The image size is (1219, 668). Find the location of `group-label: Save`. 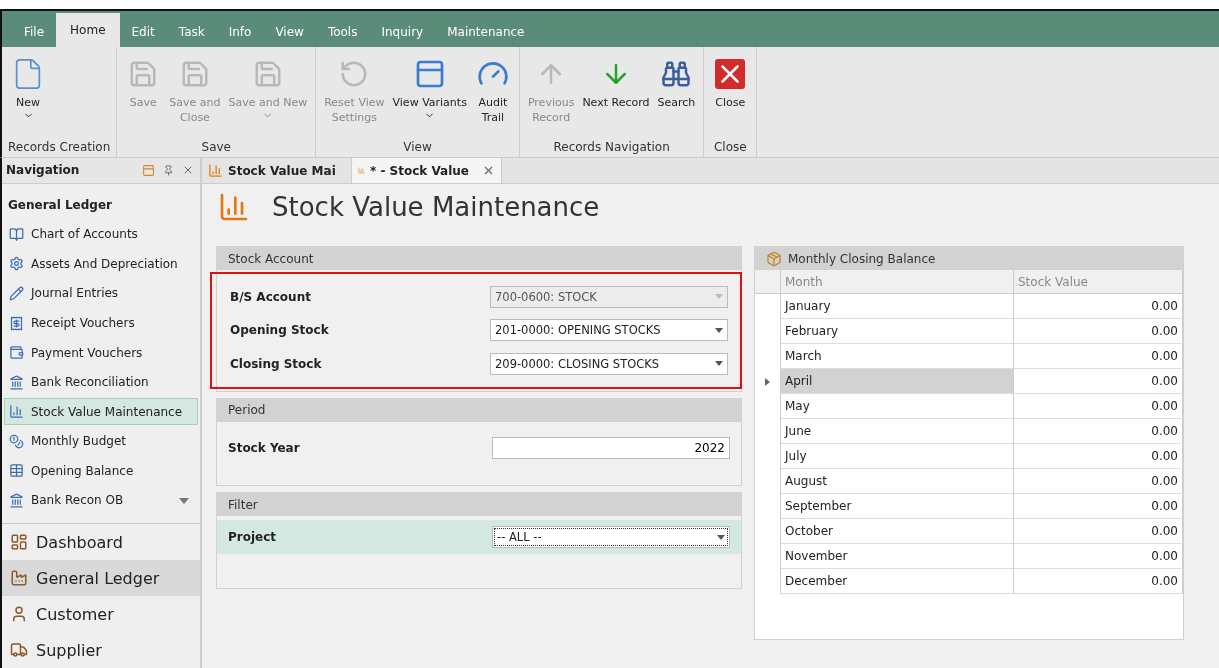

group-label: Save is located at coordinates (216, 148).